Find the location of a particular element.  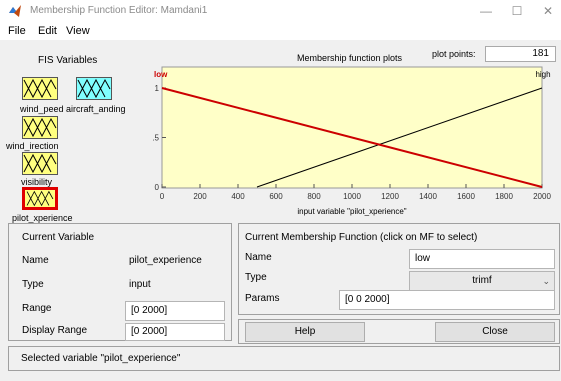

display-range-input: [0 2000] is located at coordinates (175, 332).